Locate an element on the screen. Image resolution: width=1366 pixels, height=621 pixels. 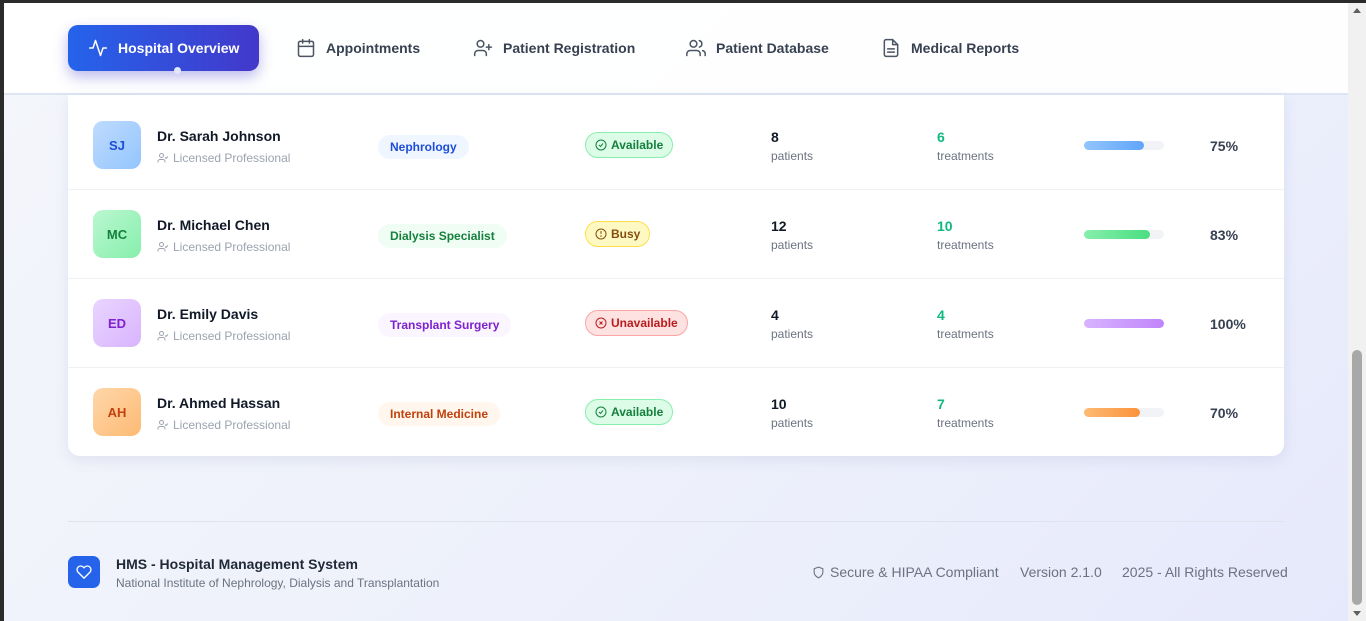
doctor-name: Dr. Sarah Johnson is located at coordinates (219, 136).